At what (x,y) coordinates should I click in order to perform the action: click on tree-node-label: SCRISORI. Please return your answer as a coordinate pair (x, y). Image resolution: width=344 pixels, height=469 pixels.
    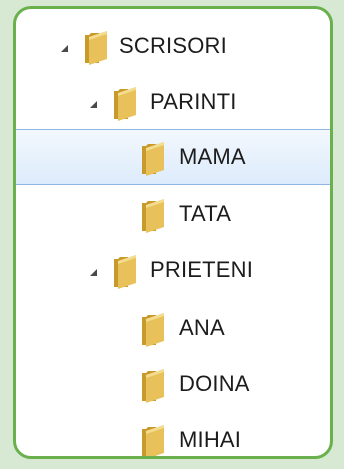
    Looking at the image, I should click on (173, 45).